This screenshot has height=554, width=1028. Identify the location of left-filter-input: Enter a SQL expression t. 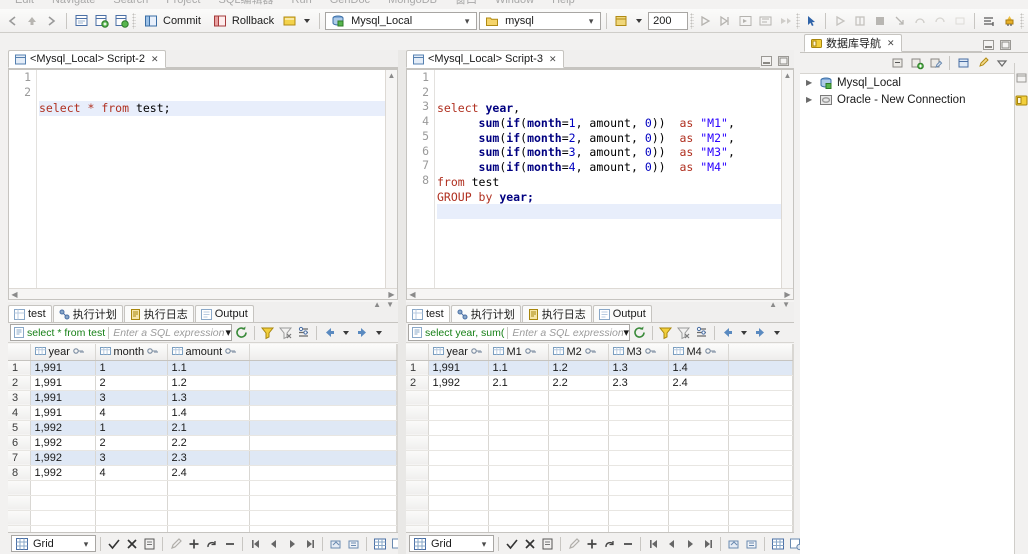
(167, 333).